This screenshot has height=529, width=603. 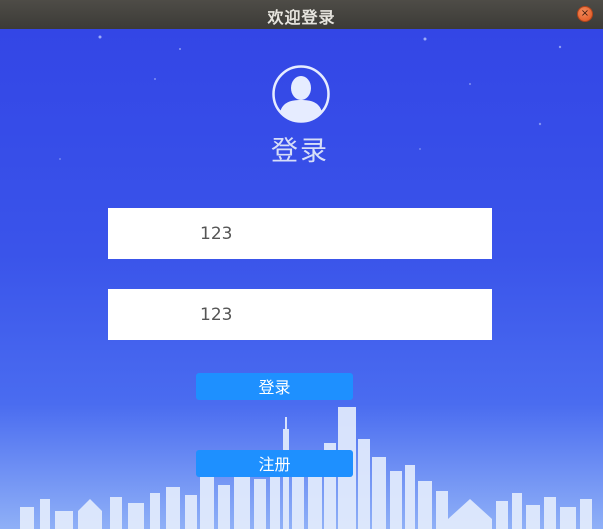 I want to click on register-button: 注册, so click(x=274, y=463).